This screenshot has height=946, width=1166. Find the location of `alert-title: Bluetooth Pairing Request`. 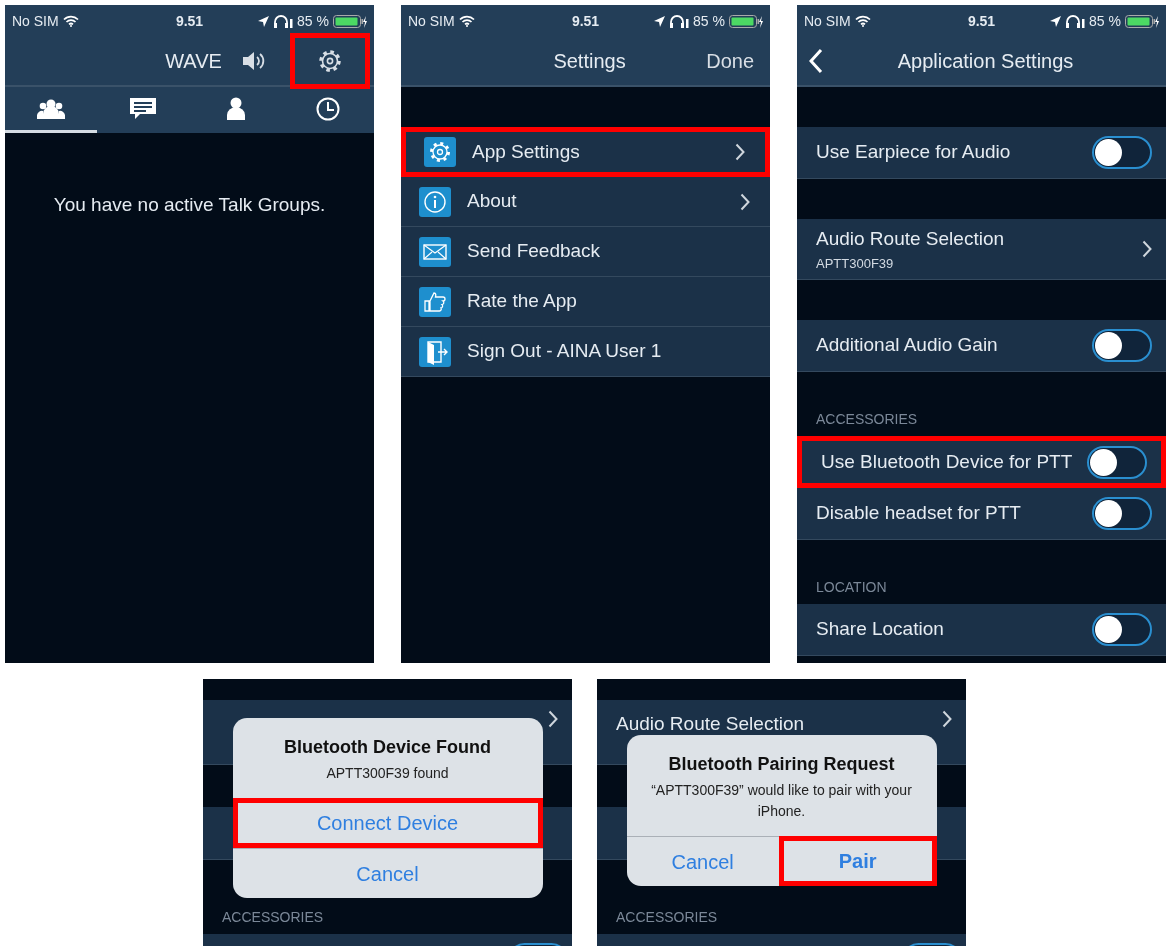

alert-title: Bluetooth Pairing Request is located at coordinates (781, 764).